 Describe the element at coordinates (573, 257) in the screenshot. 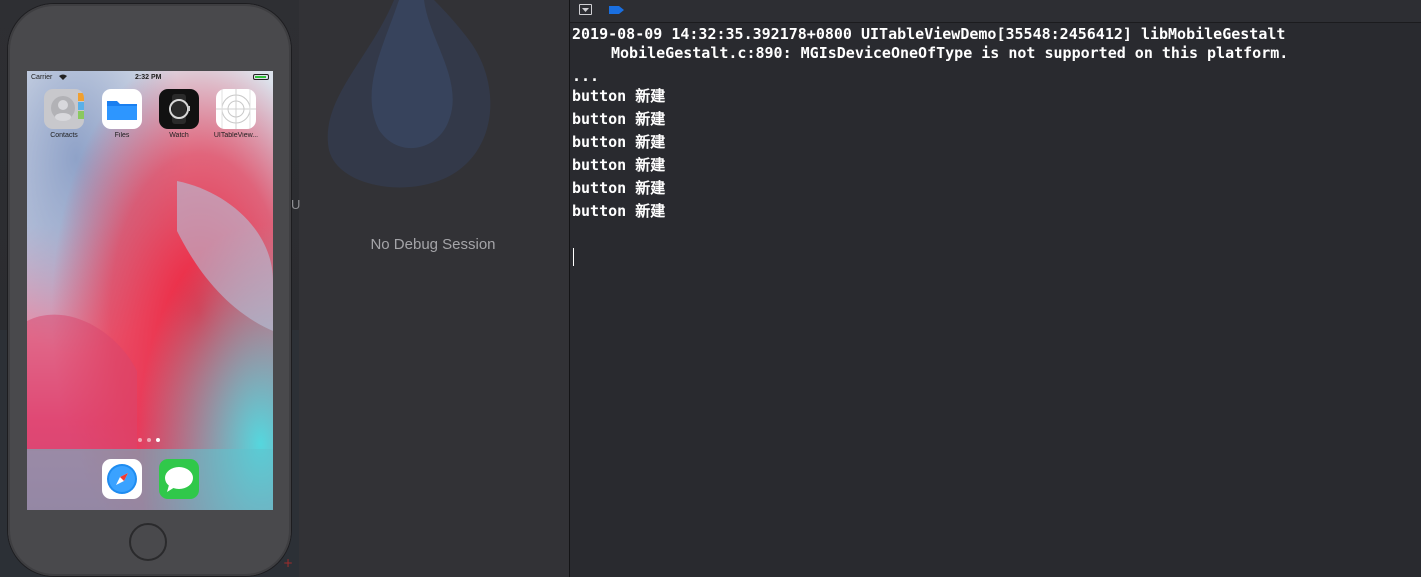

I see `text-cursor` at that location.